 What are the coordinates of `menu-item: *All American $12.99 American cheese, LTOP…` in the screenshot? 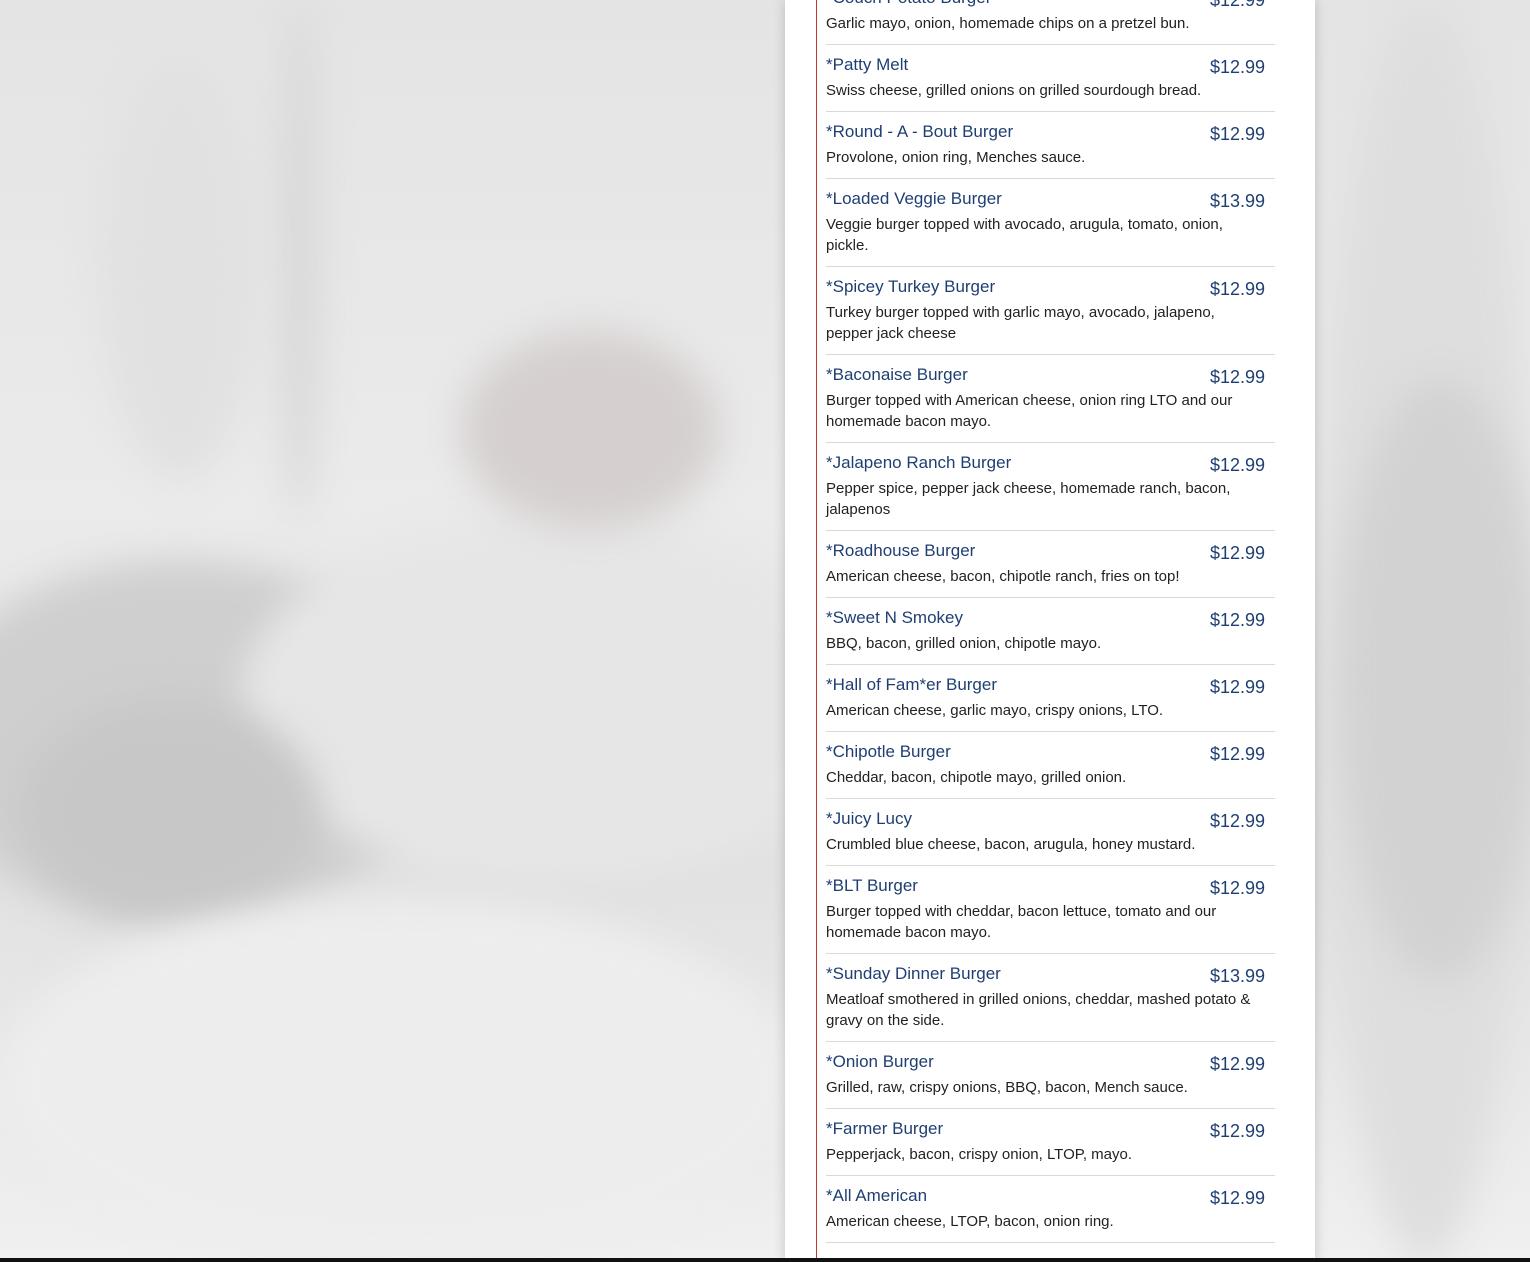 It's located at (1050, 1209).